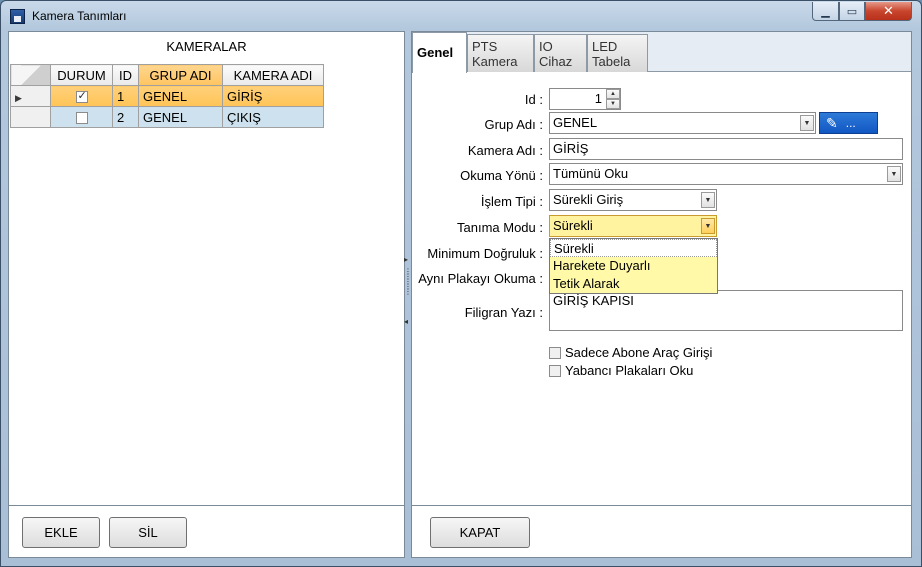 The height and width of the screenshot is (567, 922). Describe the element at coordinates (206, 532) in the screenshot. I see `cameras-footer: EKLE SİL` at that location.